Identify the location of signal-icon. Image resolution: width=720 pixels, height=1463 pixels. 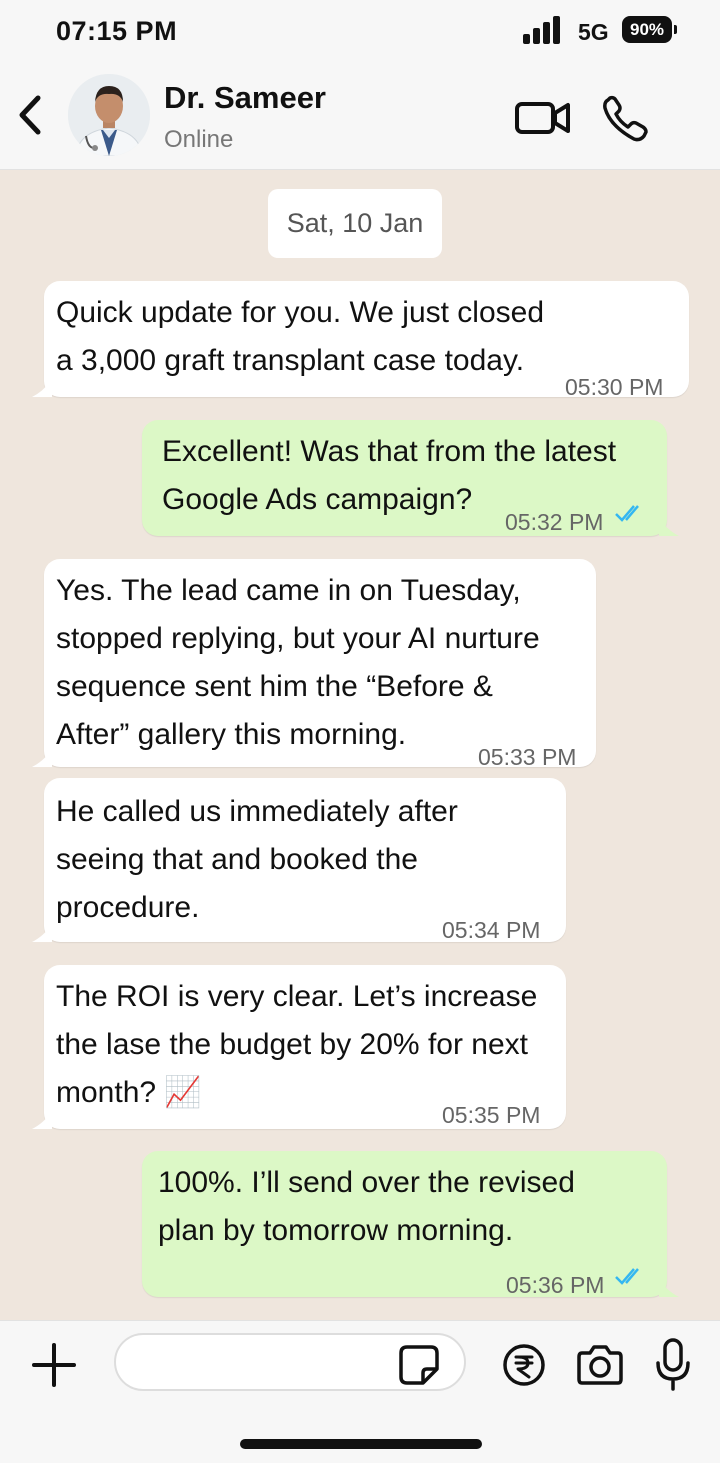
(545, 29).